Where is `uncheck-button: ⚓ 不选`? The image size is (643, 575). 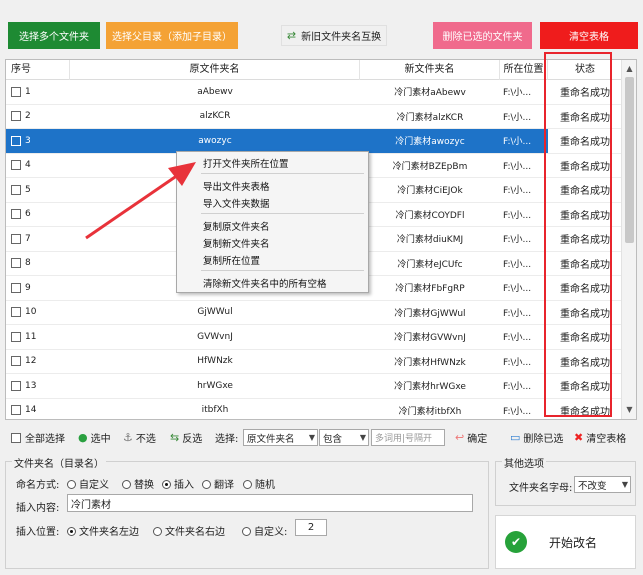 uncheck-button: ⚓ 不选 is located at coordinates (139, 437).